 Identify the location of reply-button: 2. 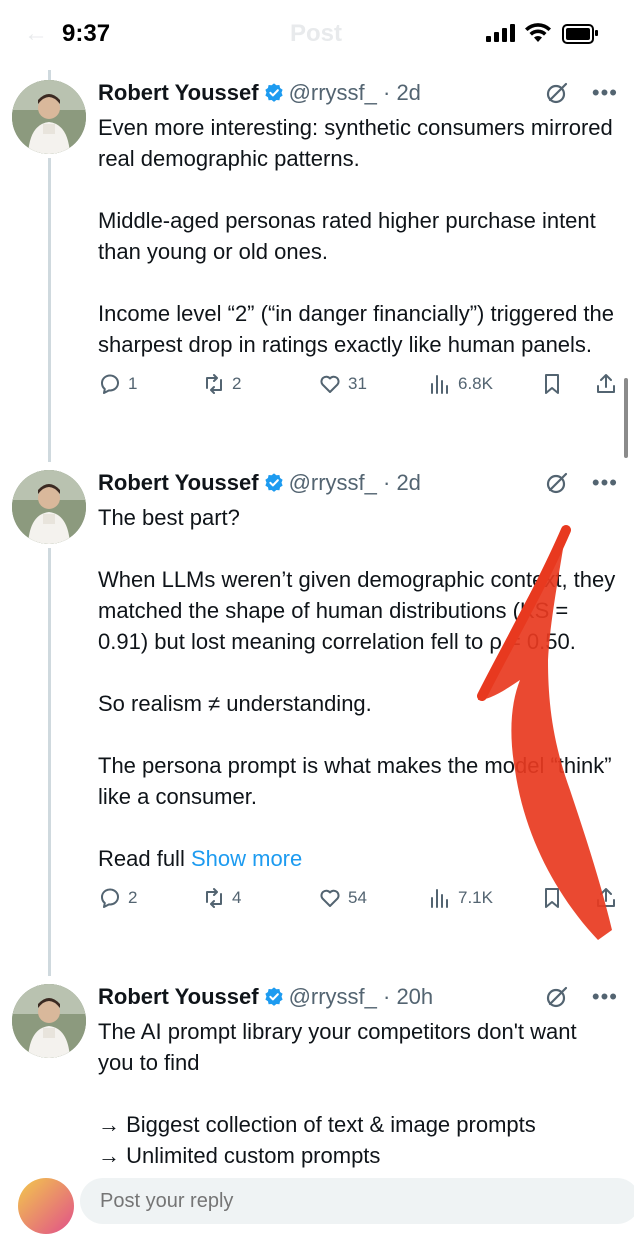
(117, 898).